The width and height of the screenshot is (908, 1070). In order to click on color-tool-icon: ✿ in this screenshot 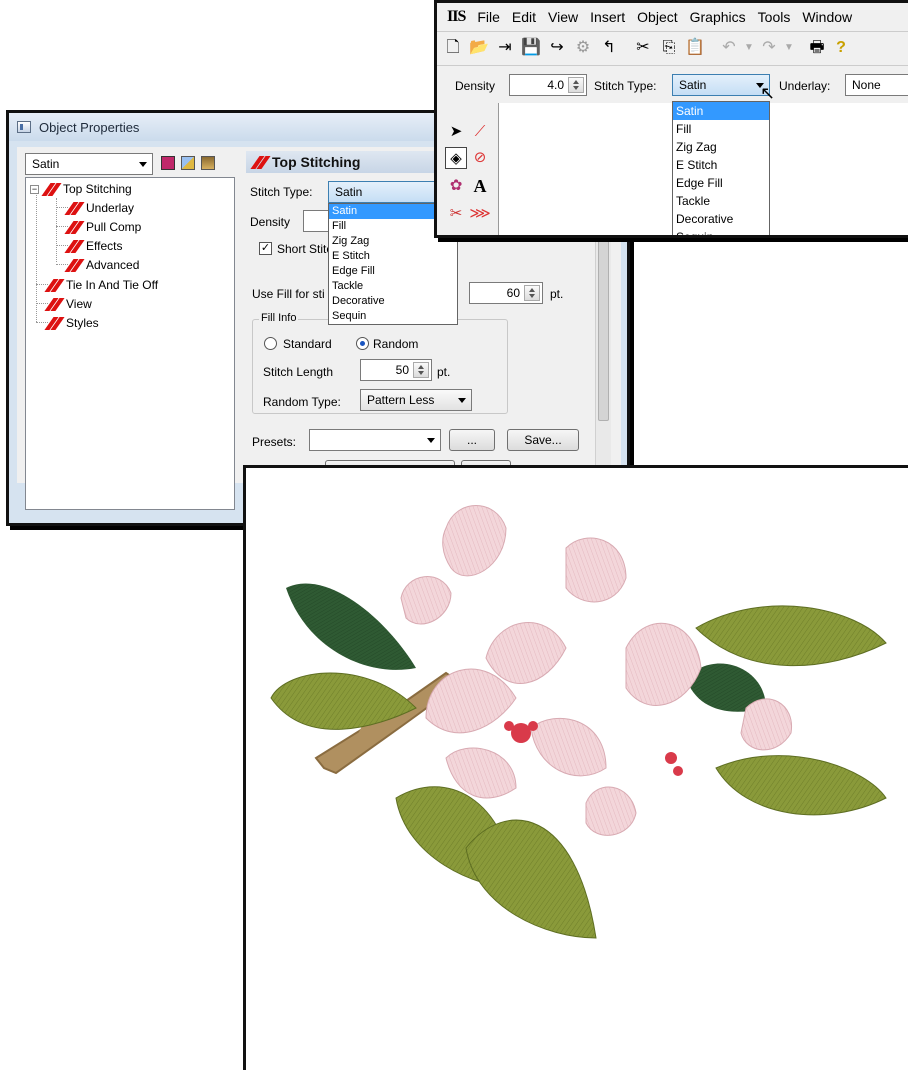, I will do `click(456, 186)`.